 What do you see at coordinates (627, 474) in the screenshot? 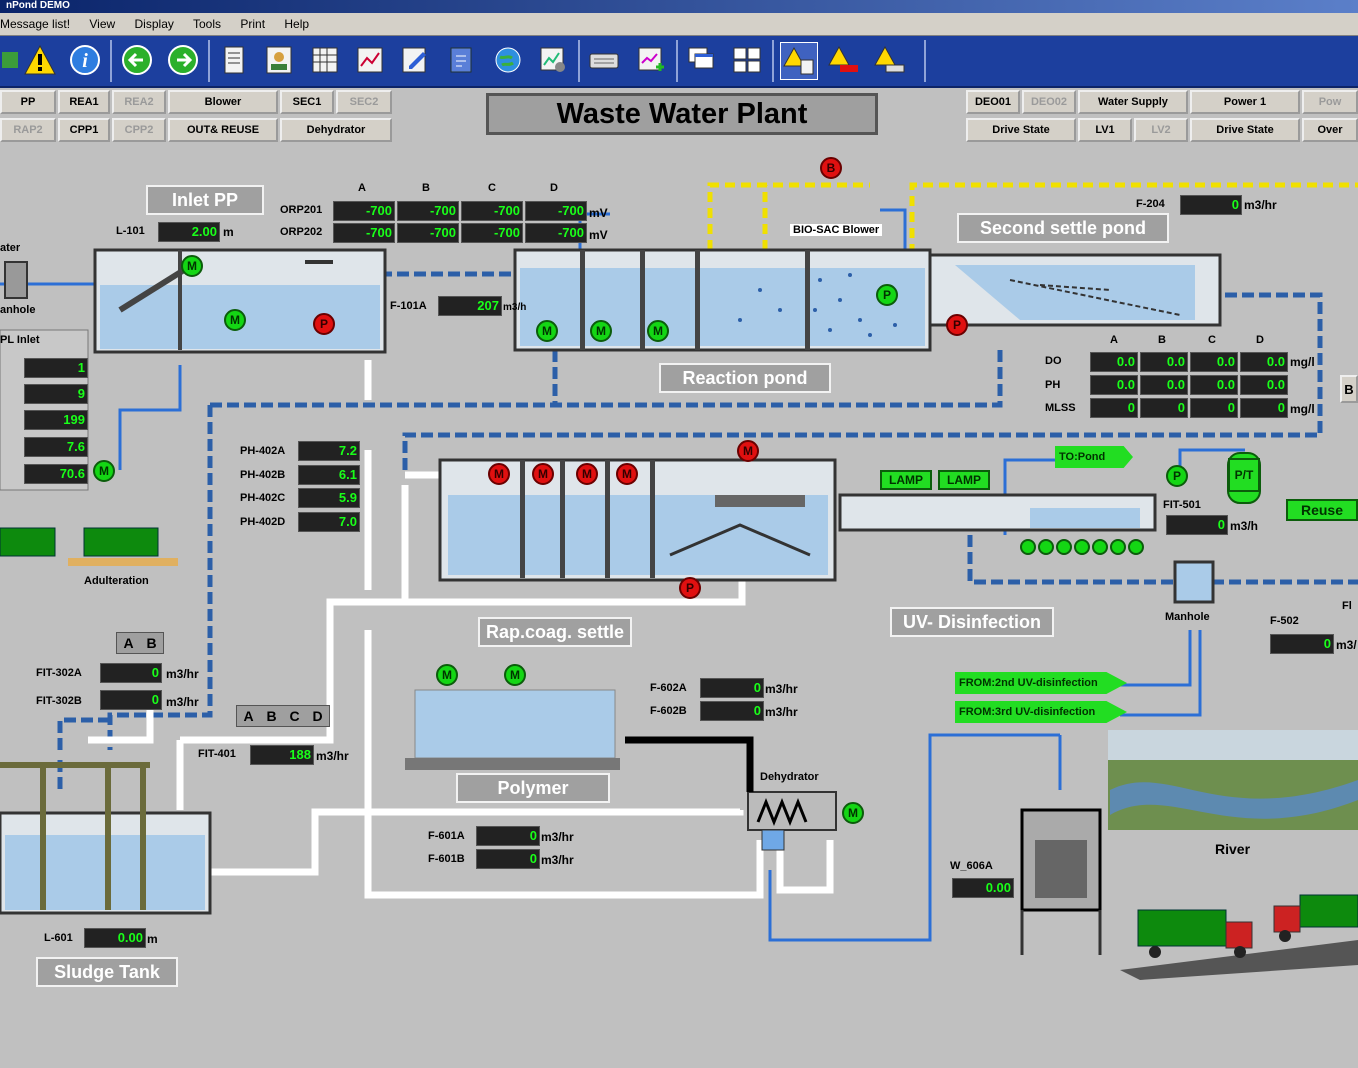
I see `mixer-rap-d: M` at bounding box center [627, 474].